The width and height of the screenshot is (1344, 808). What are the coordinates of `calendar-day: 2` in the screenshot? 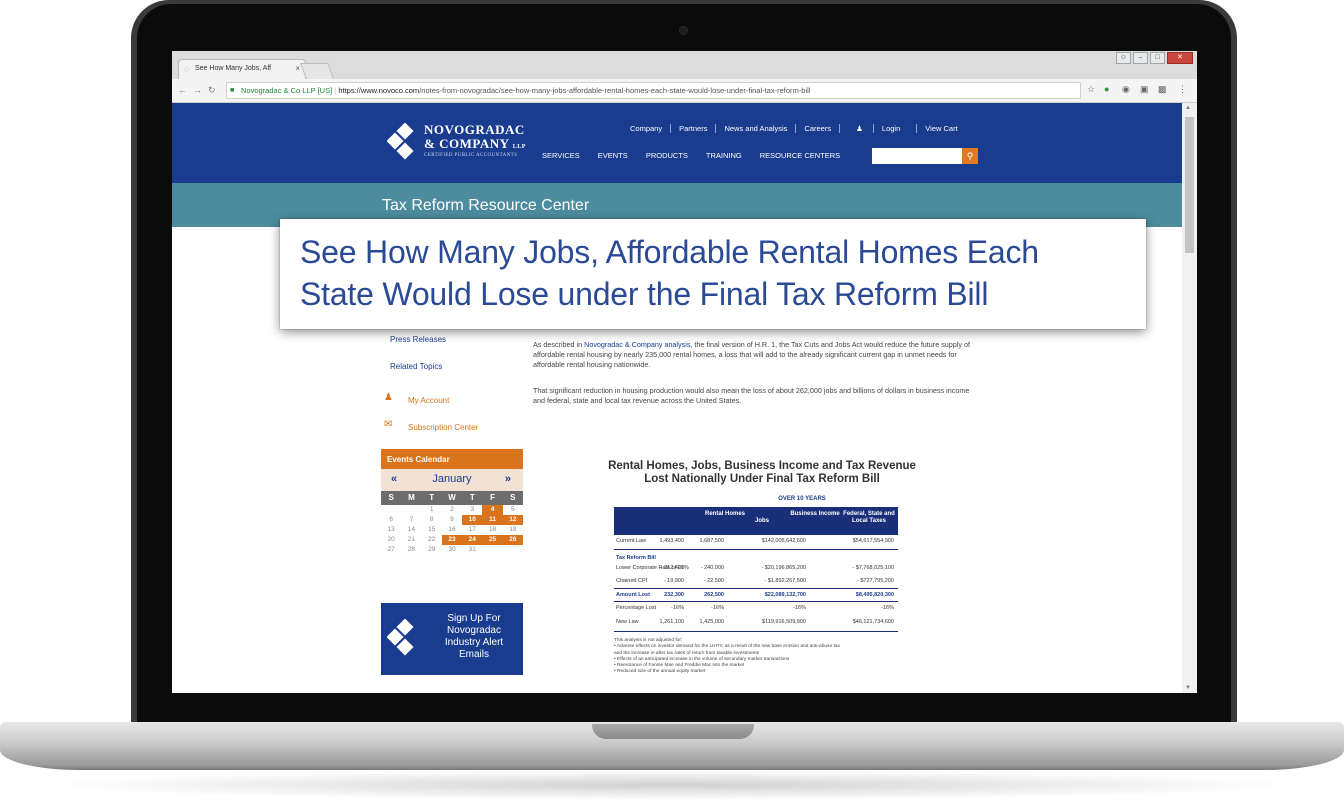 It's located at (452, 510).